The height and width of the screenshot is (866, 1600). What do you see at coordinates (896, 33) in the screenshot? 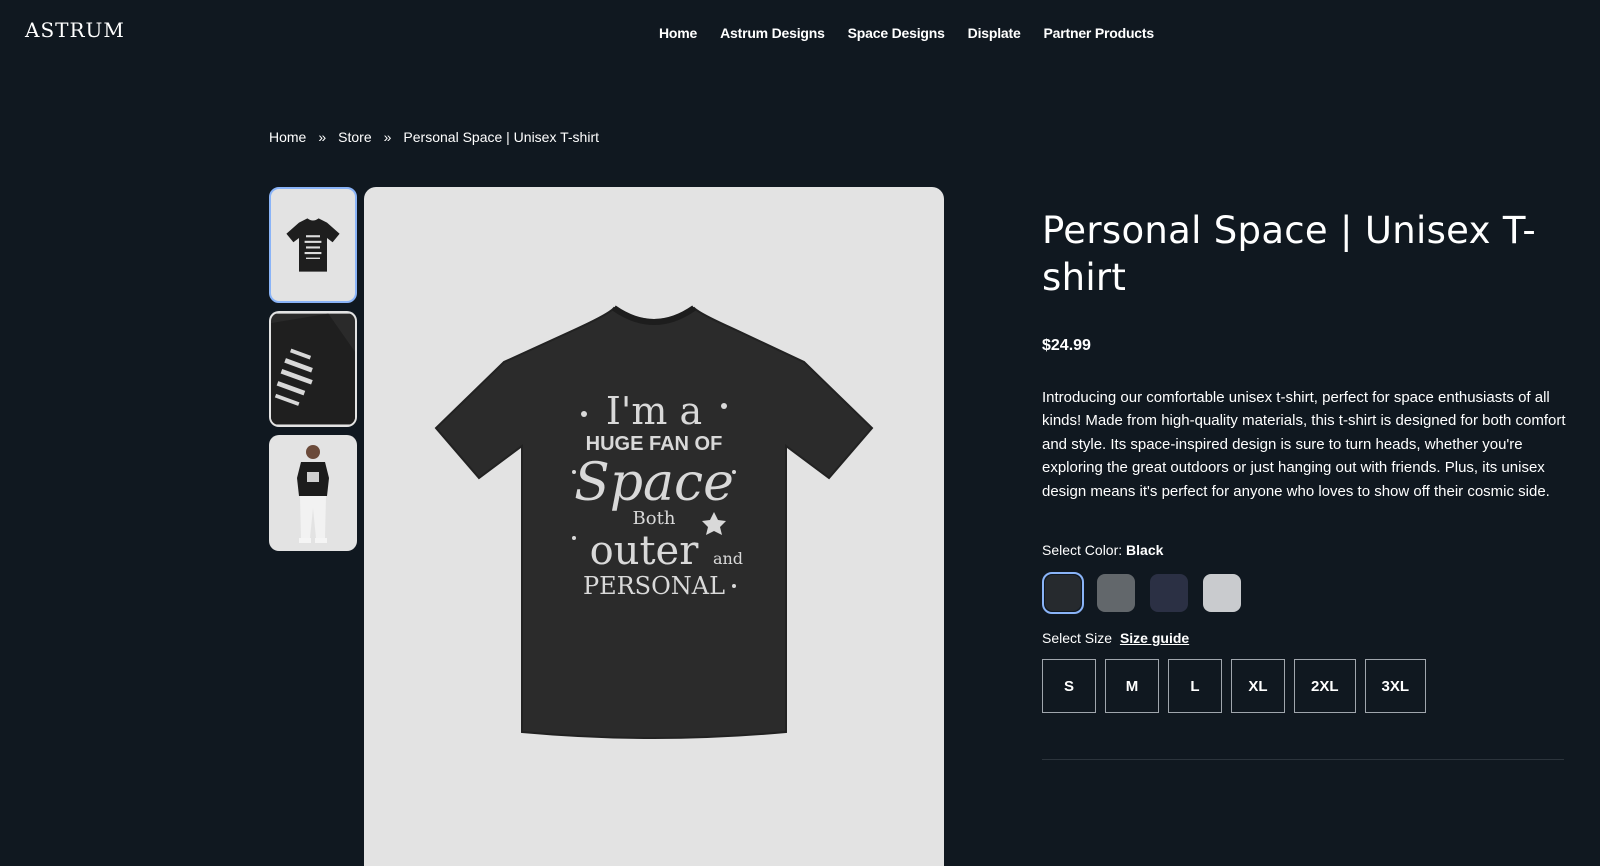
I see `nav-space-designs: Space Designs` at bounding box center [896, 33].